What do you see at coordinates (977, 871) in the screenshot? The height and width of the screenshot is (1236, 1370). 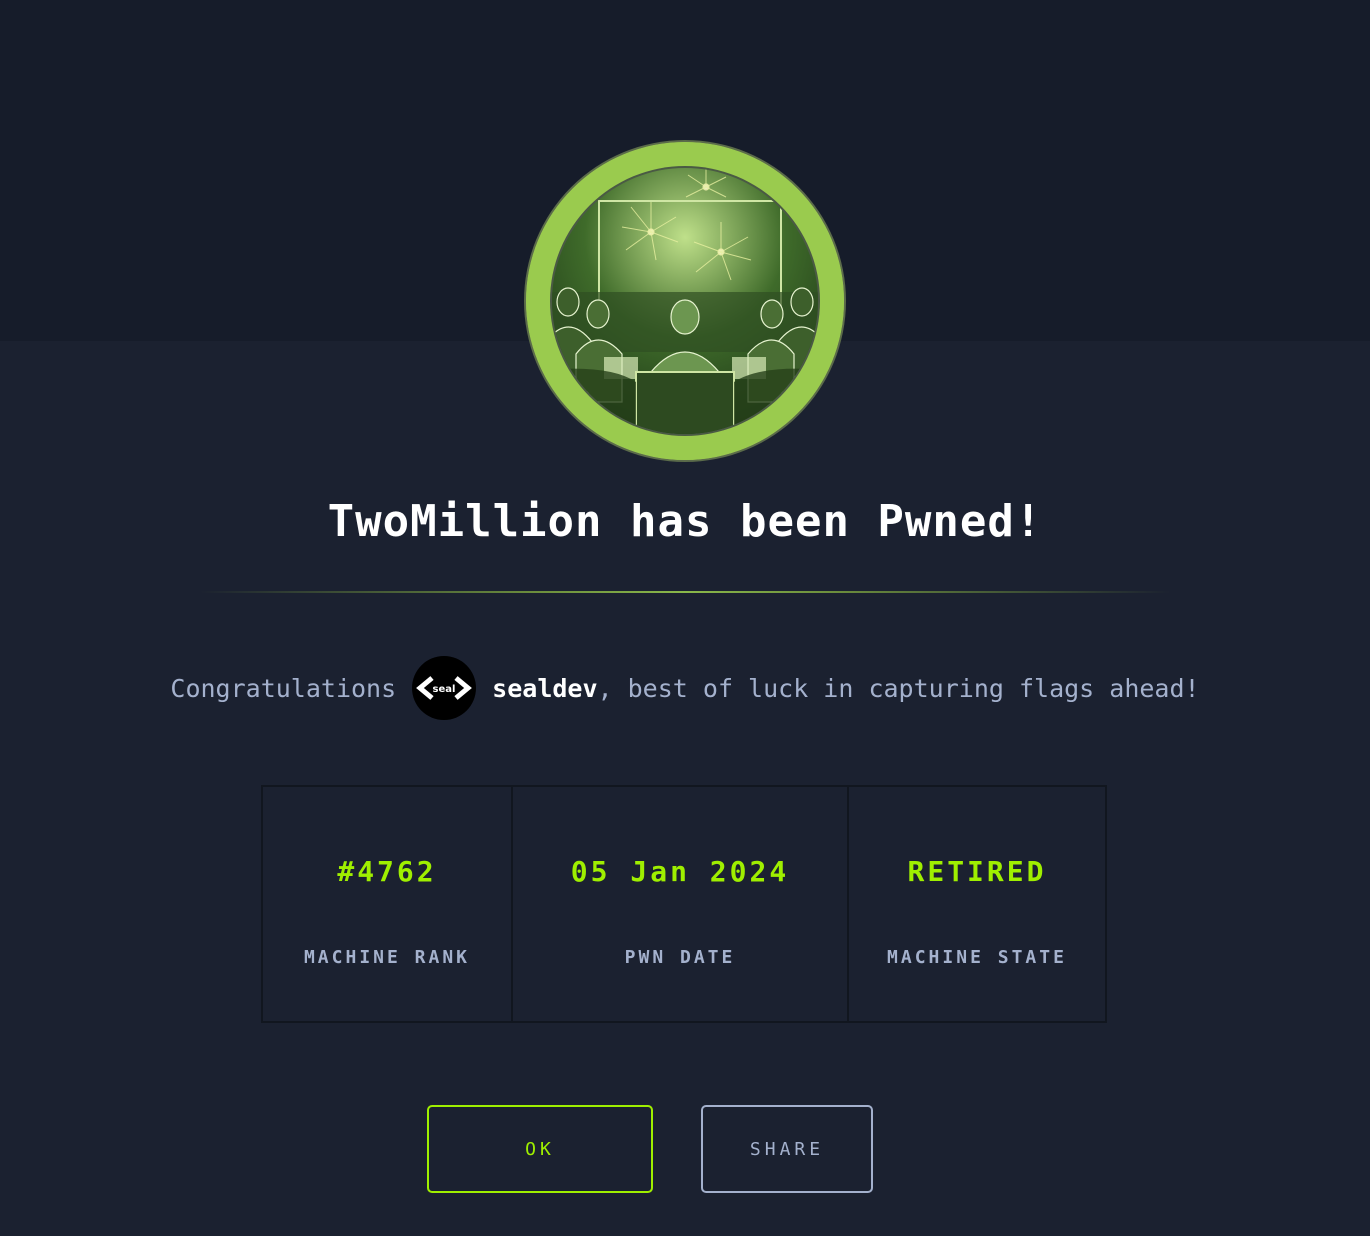 I see `stat-value: RETIRED` at bounding box center [977, 871].